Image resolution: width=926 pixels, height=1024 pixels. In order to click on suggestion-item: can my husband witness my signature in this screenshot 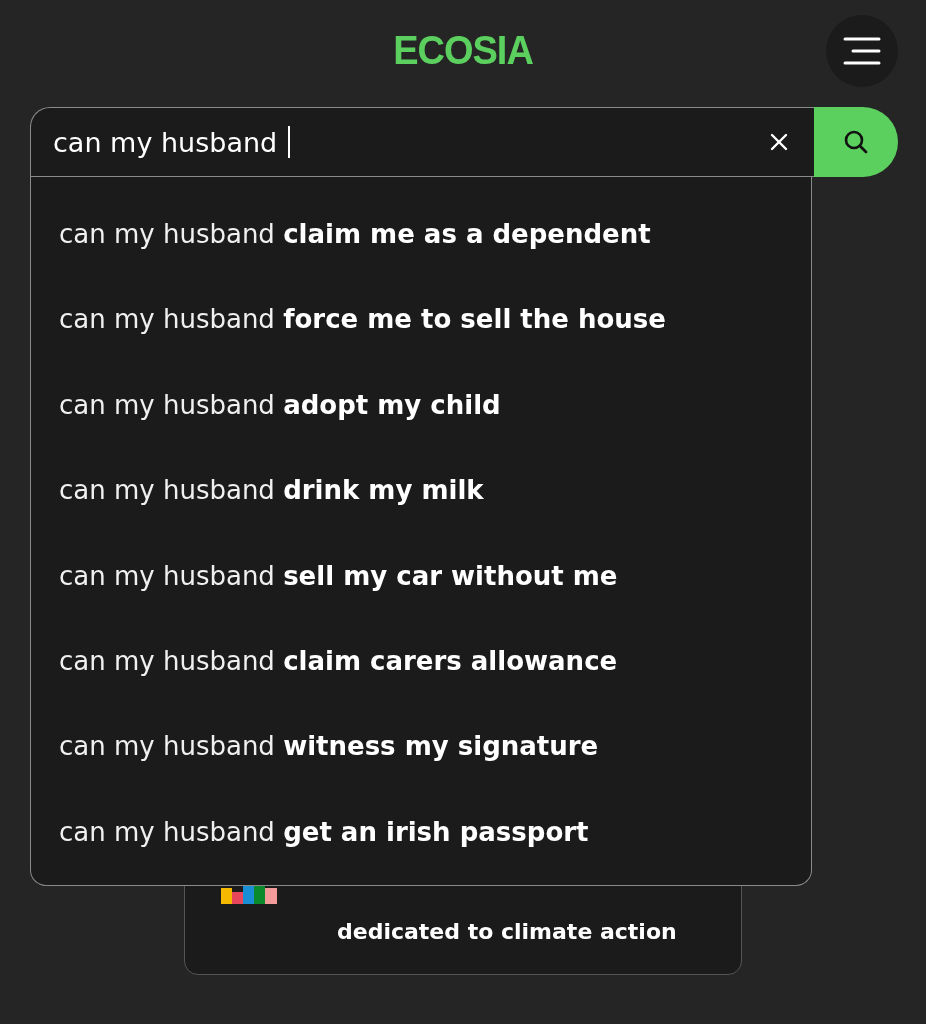, I will do `click(421, 747)`.